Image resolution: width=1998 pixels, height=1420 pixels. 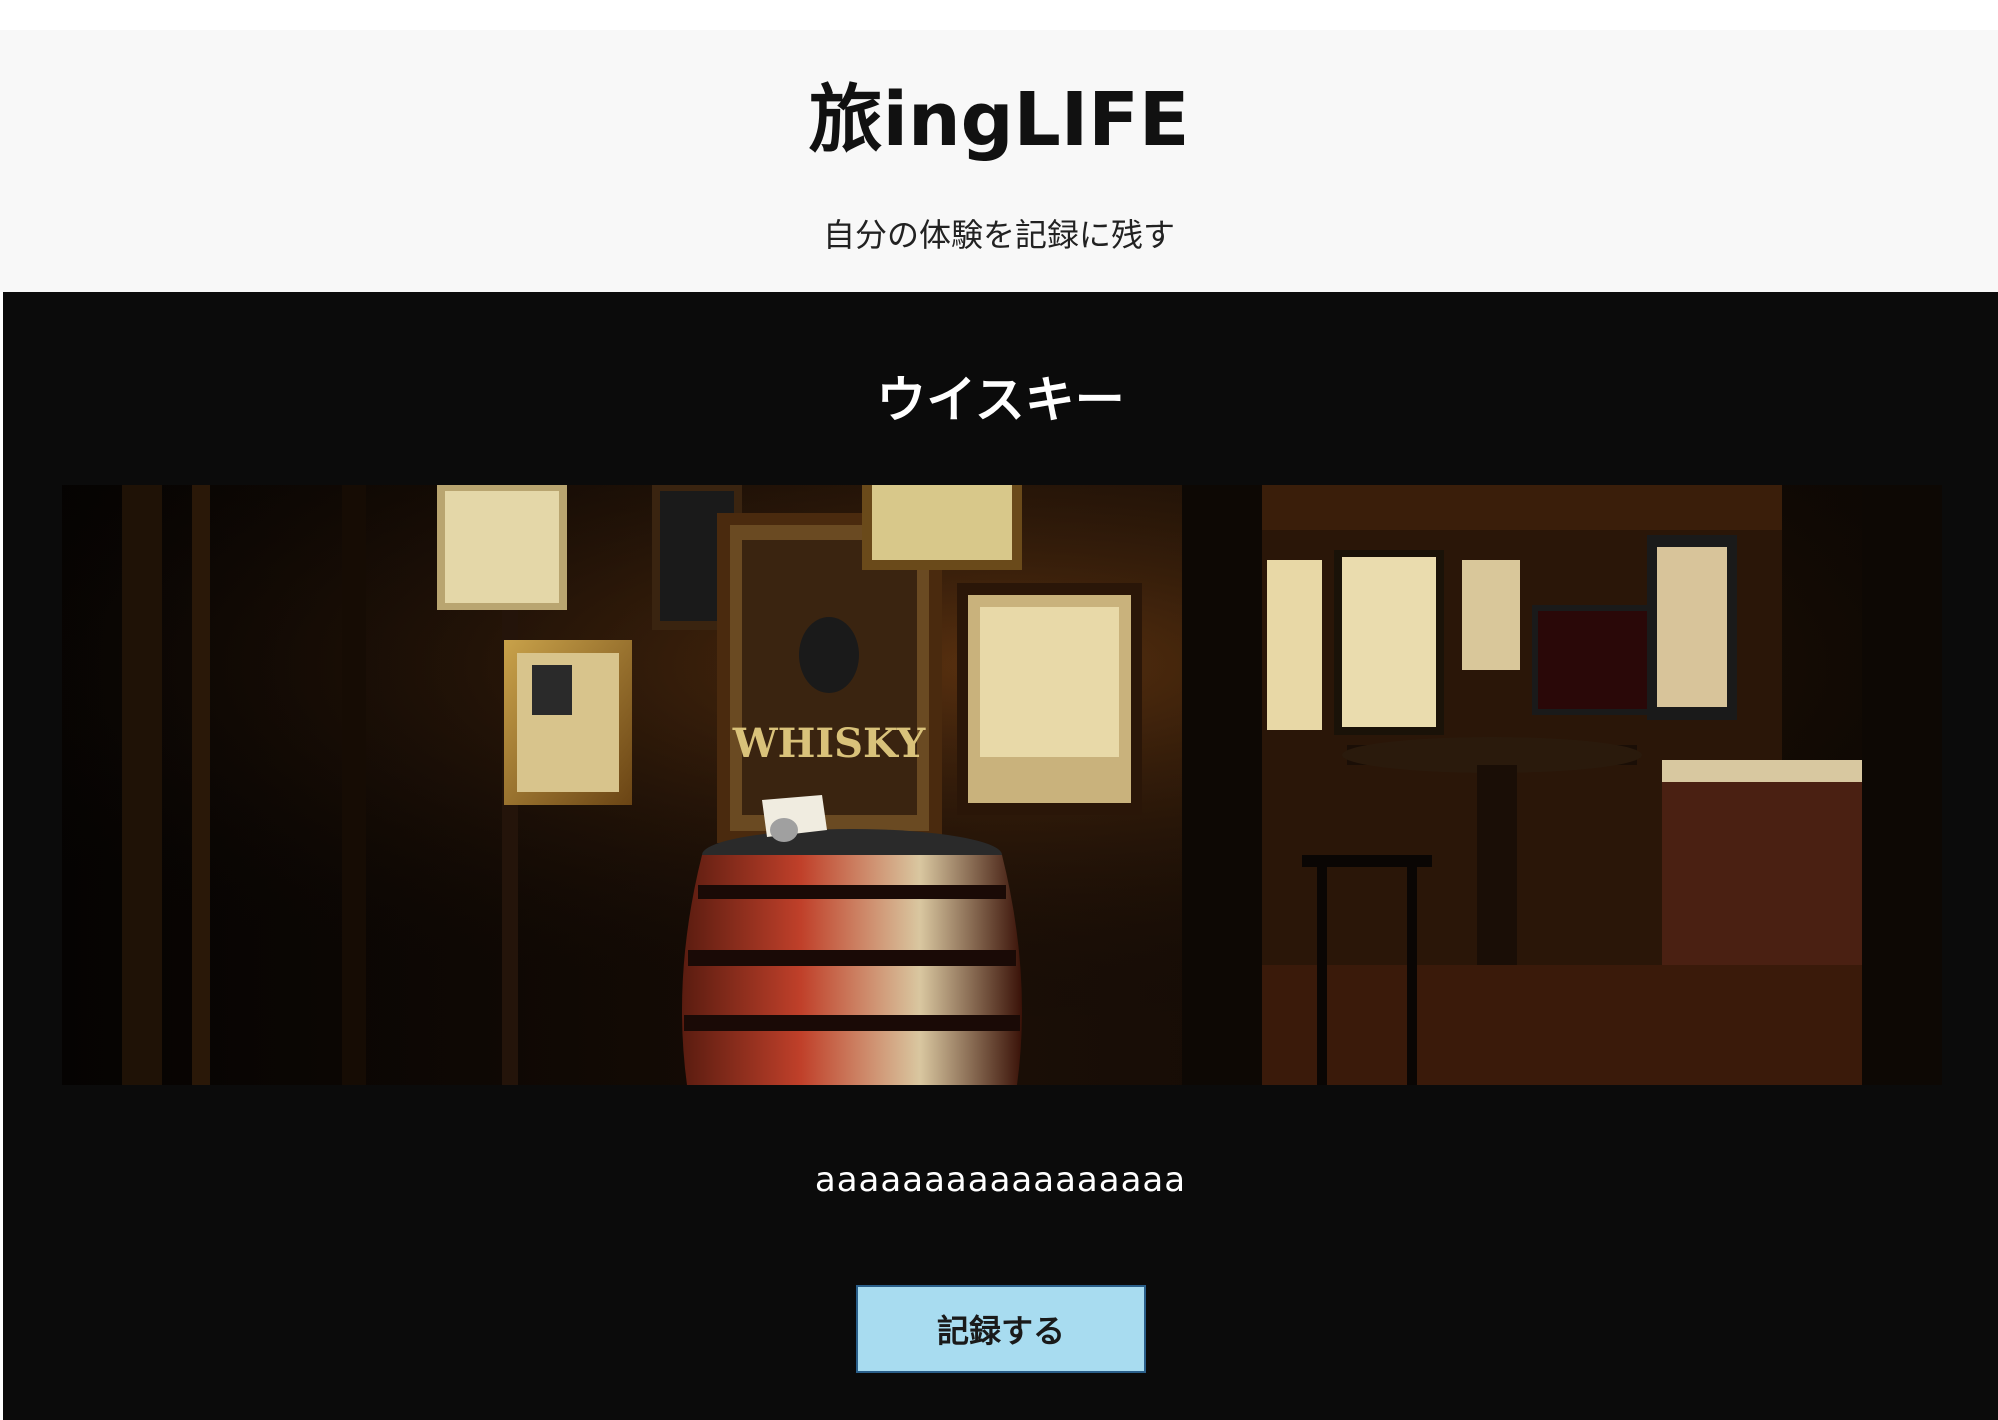 I want to click on post-description: aaaaaaaaaaaaaaaaa, so click(x=1000, y=1180).